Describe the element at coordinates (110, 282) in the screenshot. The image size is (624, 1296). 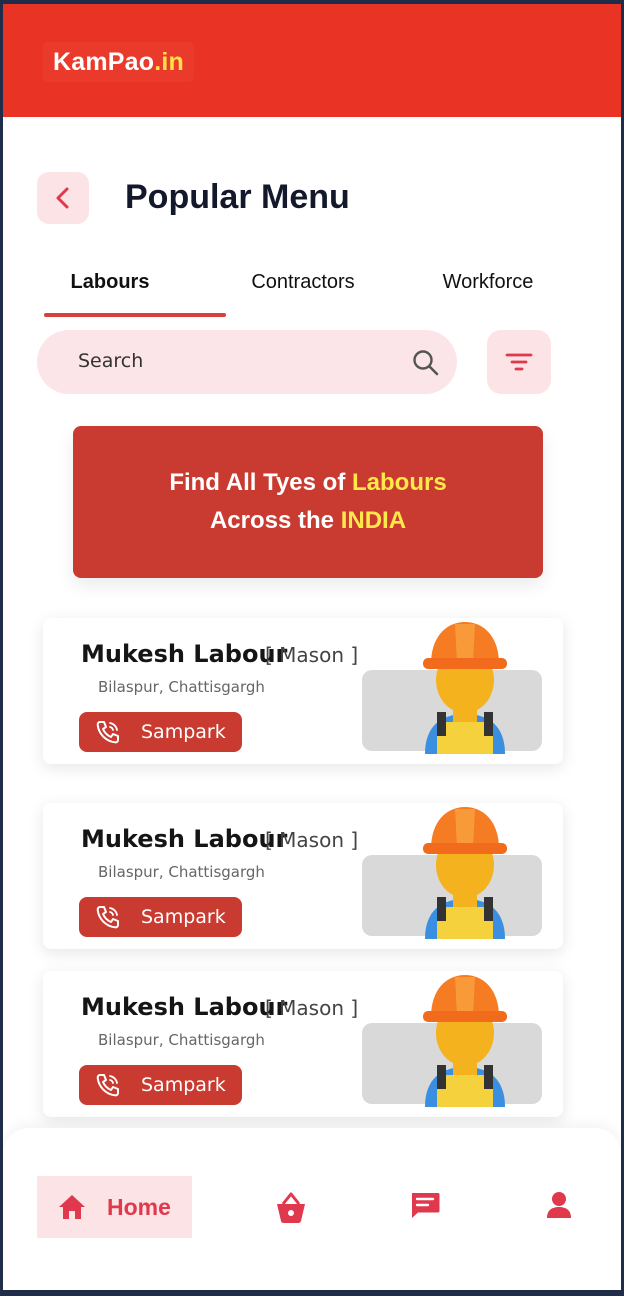
I see `tab-labours: Labours` at that location.